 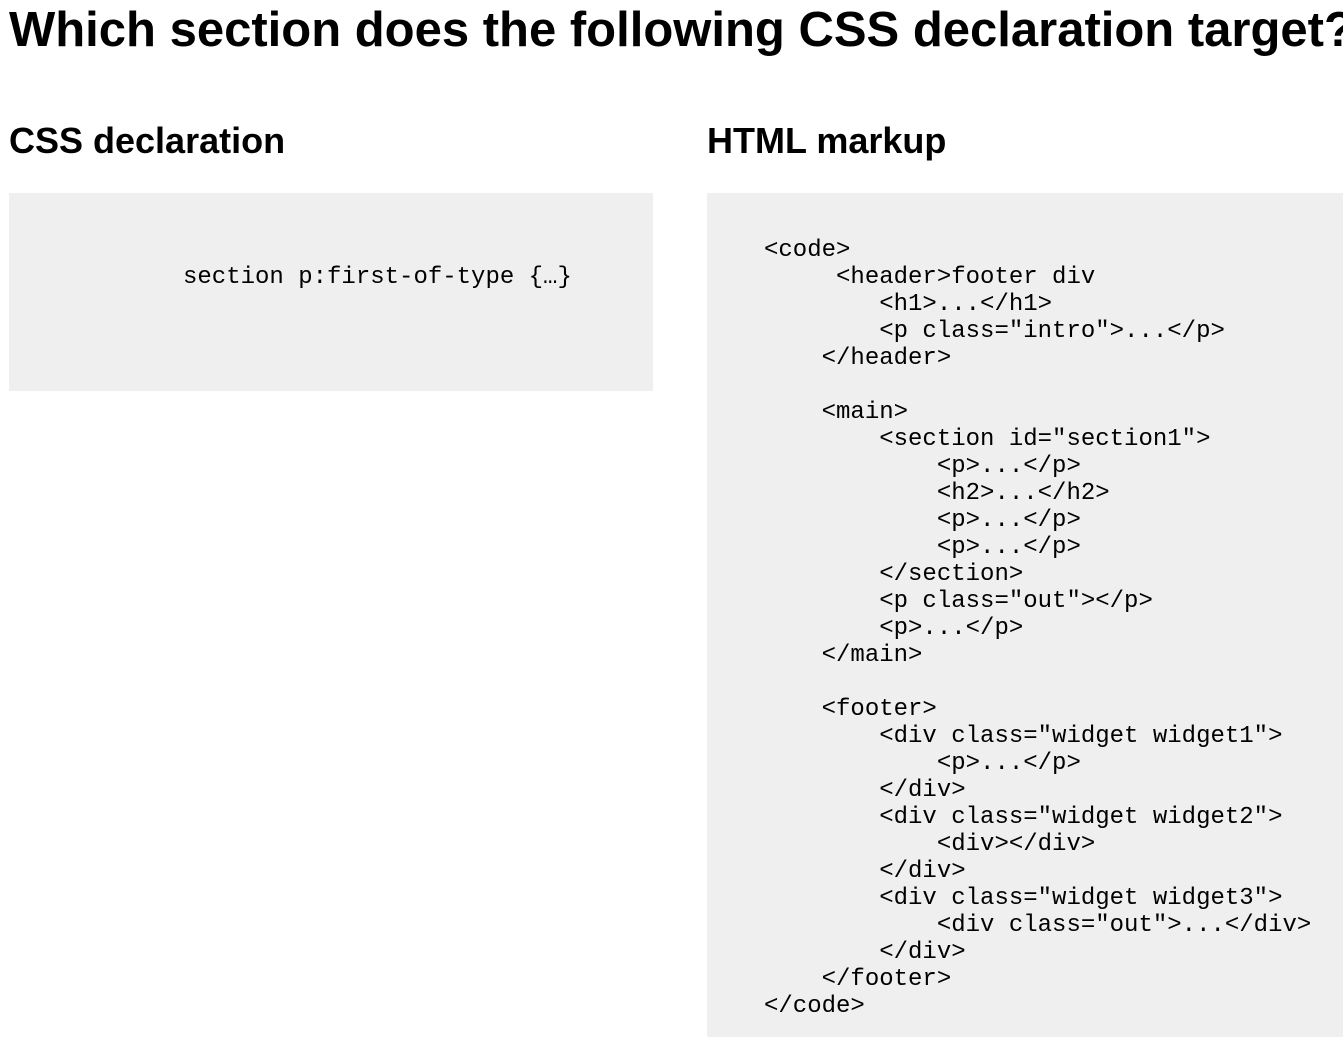 What do you see at coordinates (1023, 898) in the screenshot?
I see `markup-line: <div class="widget widget3">` at bounding box center [1023, 898].